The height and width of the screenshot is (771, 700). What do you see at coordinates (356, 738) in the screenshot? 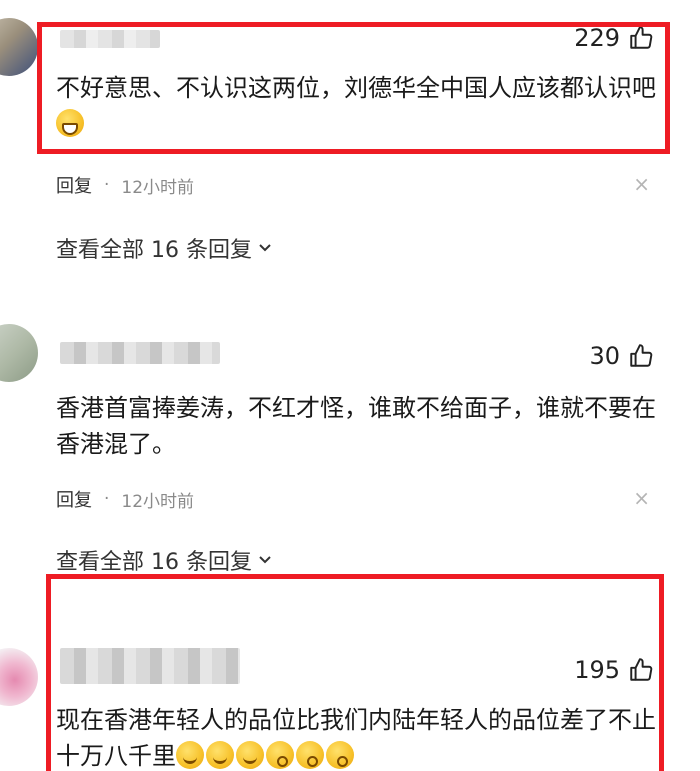
I see `comment-text: 现在香港年轻人的品位比我们内陆年轻人的品位差了不止十万八千里` at bounding box center [356, 738].